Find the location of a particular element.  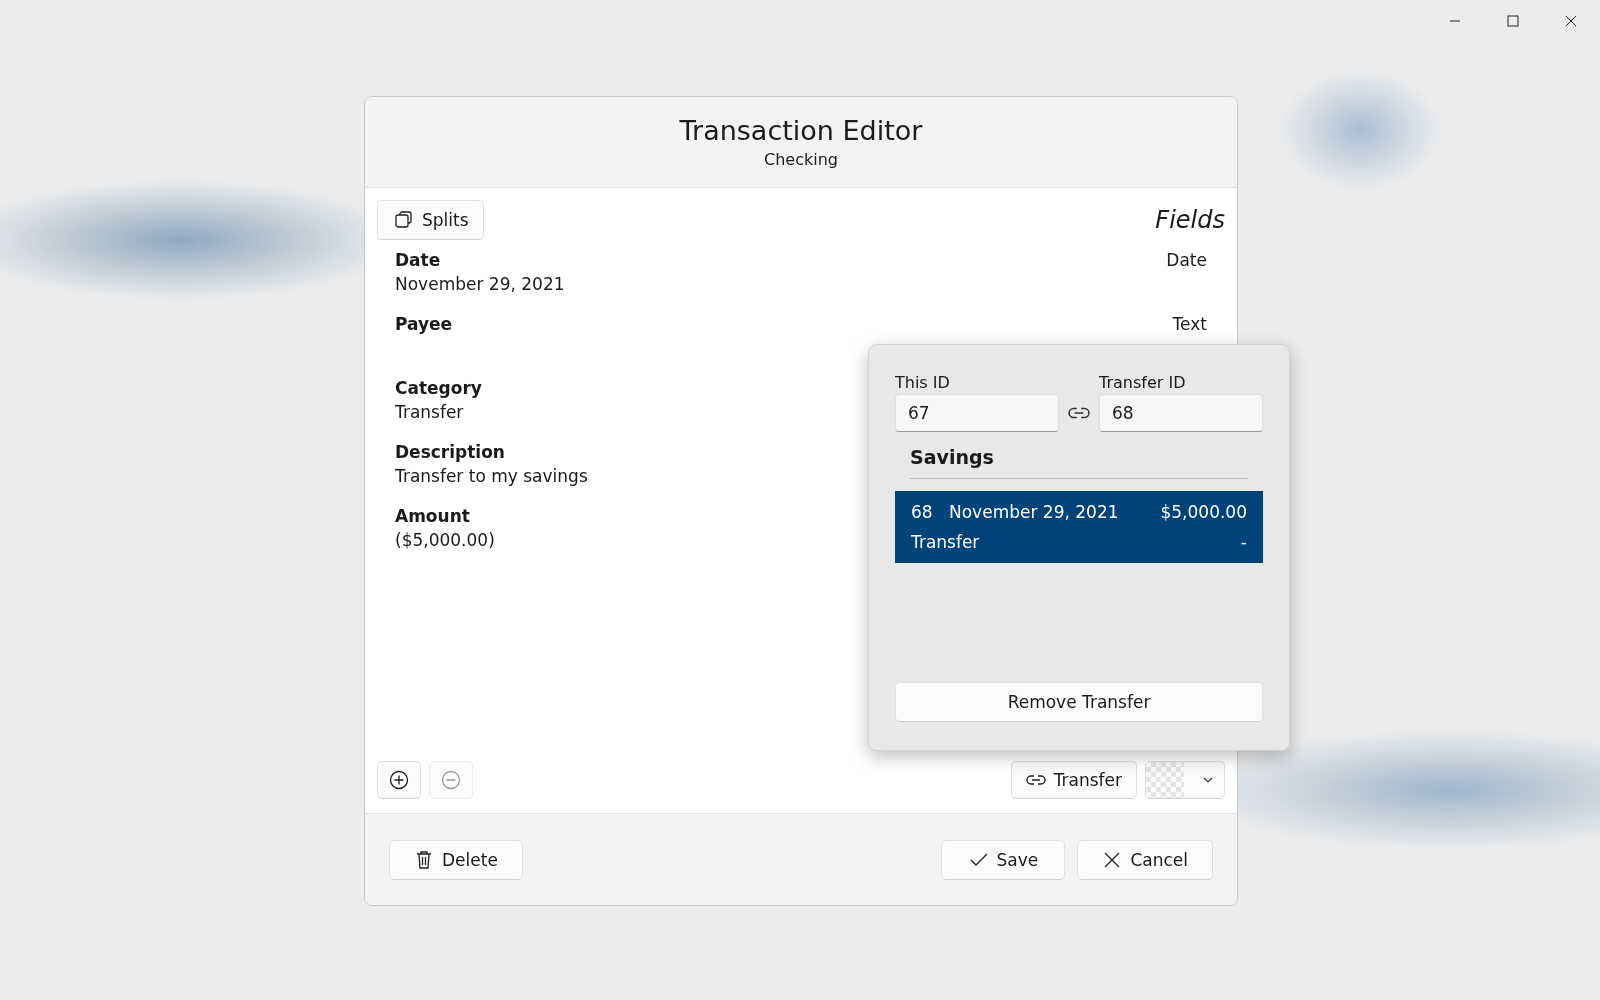

transaction-amount: $5,000.00 is located at coordinates (1203, 512).